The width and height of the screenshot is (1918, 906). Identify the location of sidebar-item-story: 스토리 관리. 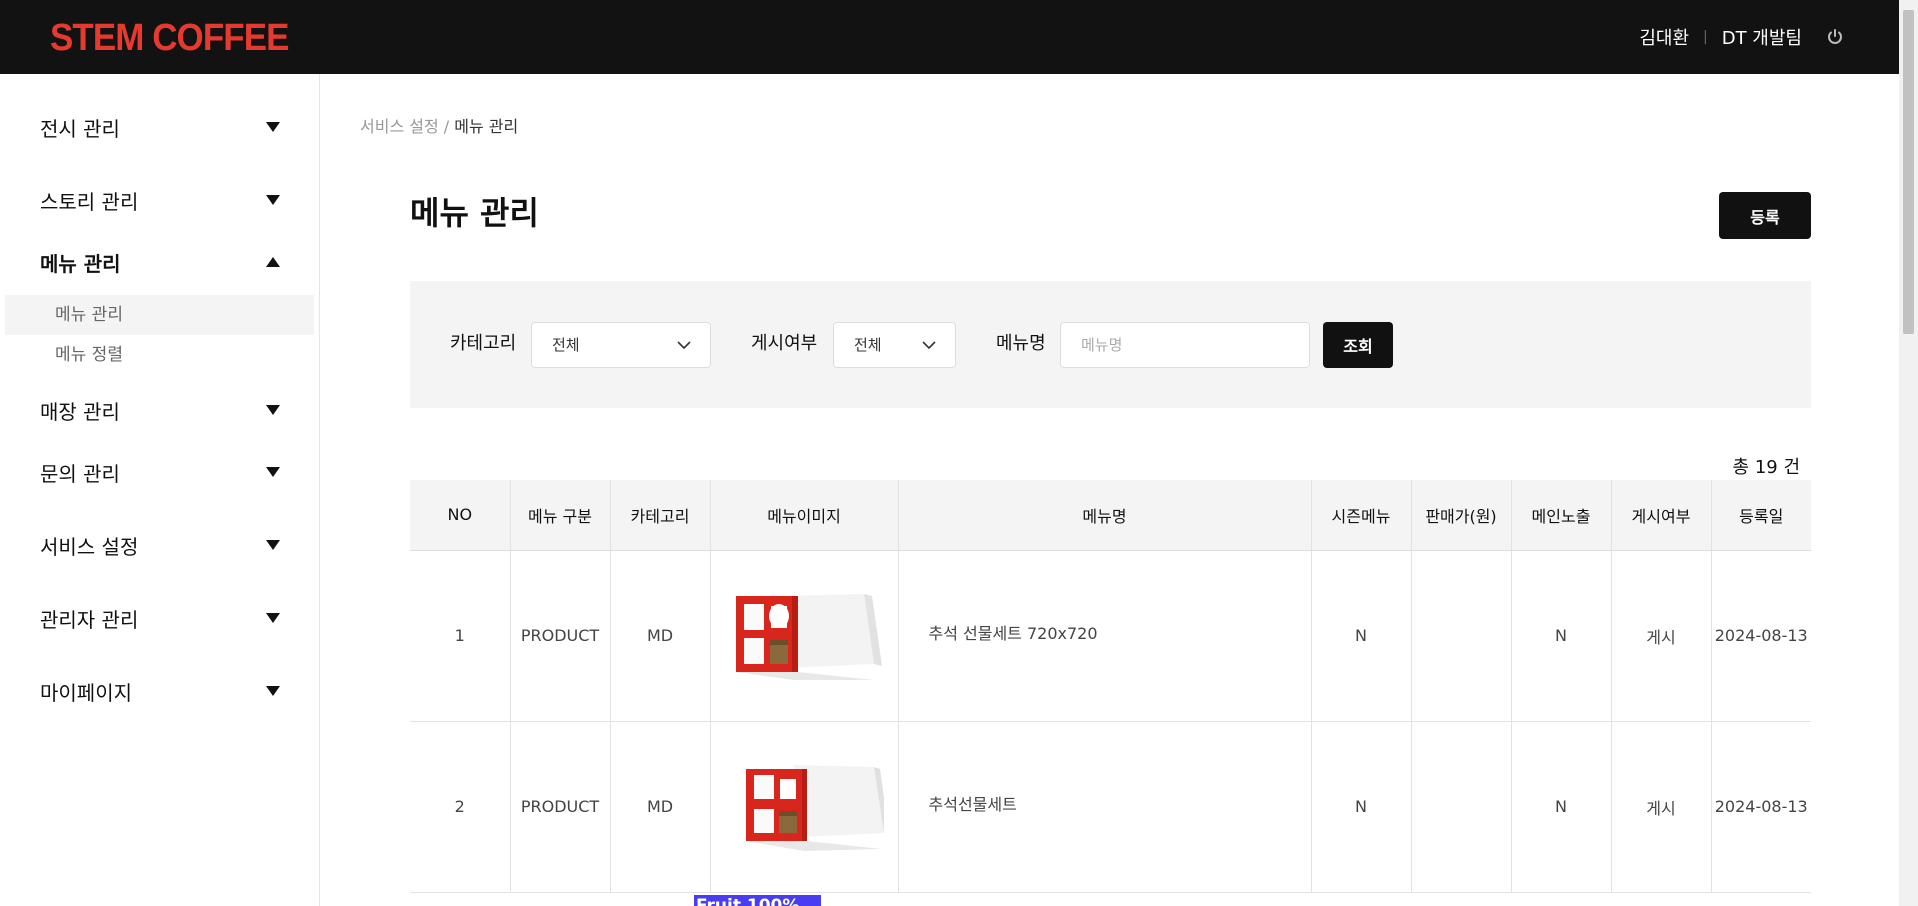
(160, 200).